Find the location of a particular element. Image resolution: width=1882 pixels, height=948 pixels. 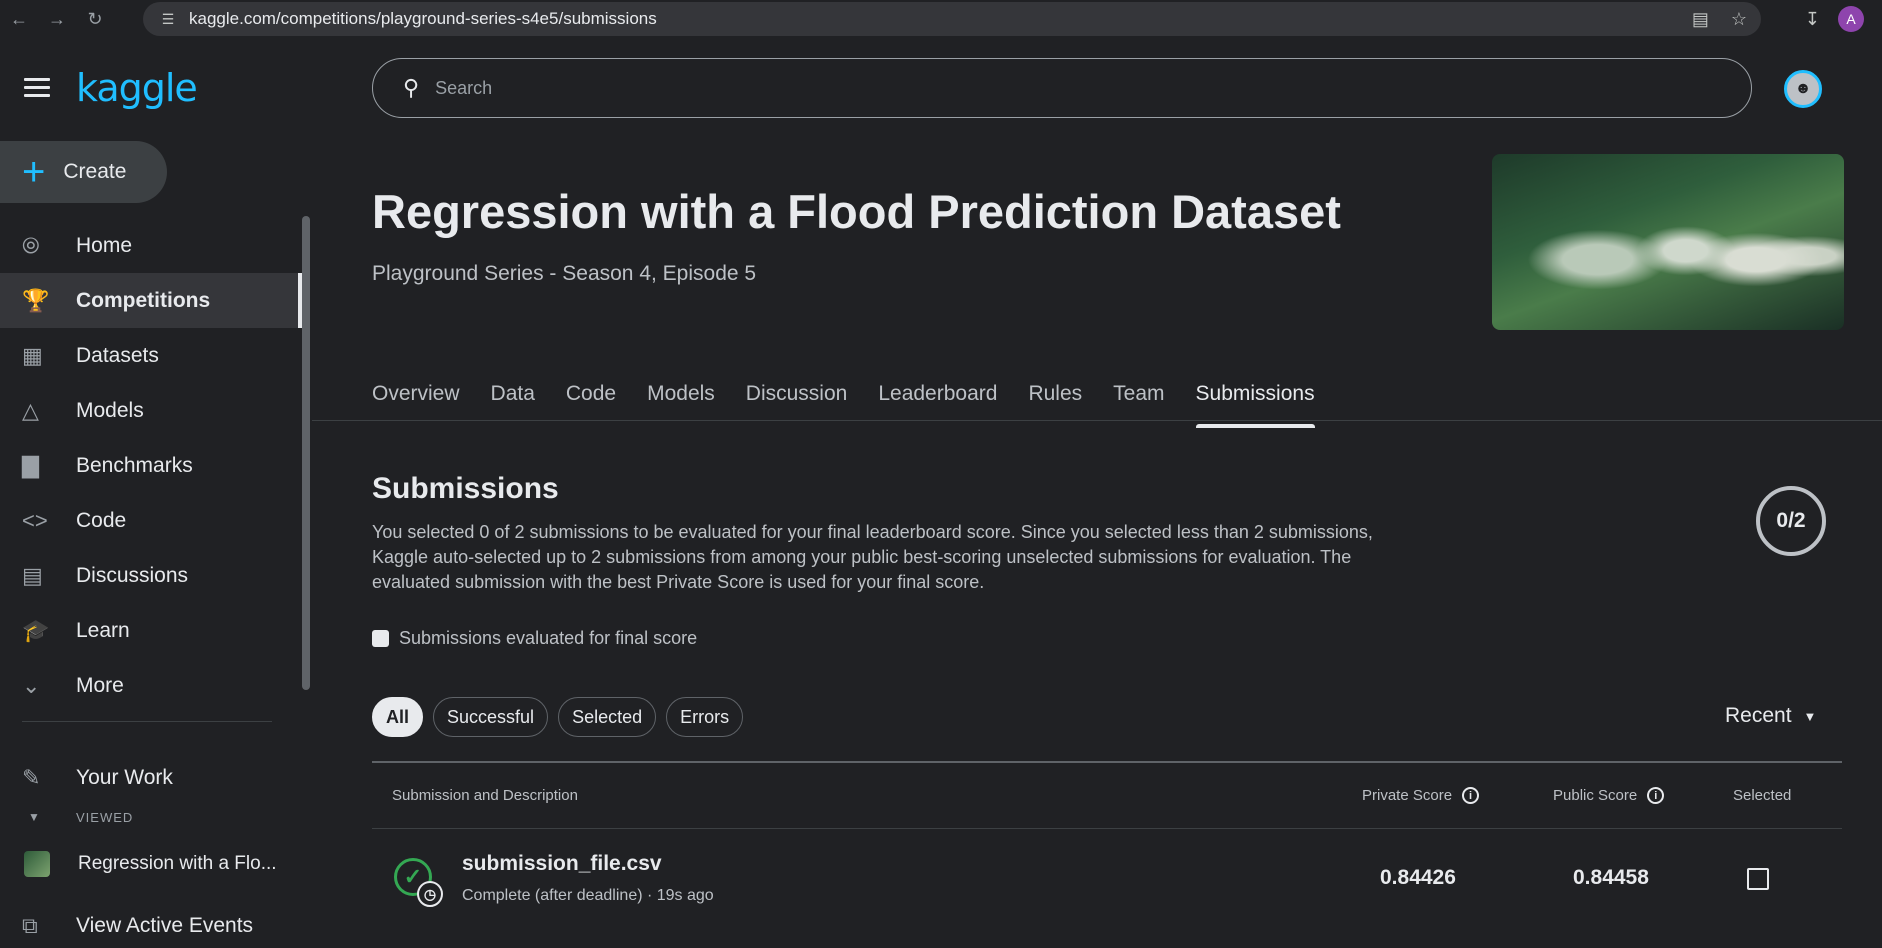

bookmark-star-icon: ☆ is located at coordinates (1739, 19).